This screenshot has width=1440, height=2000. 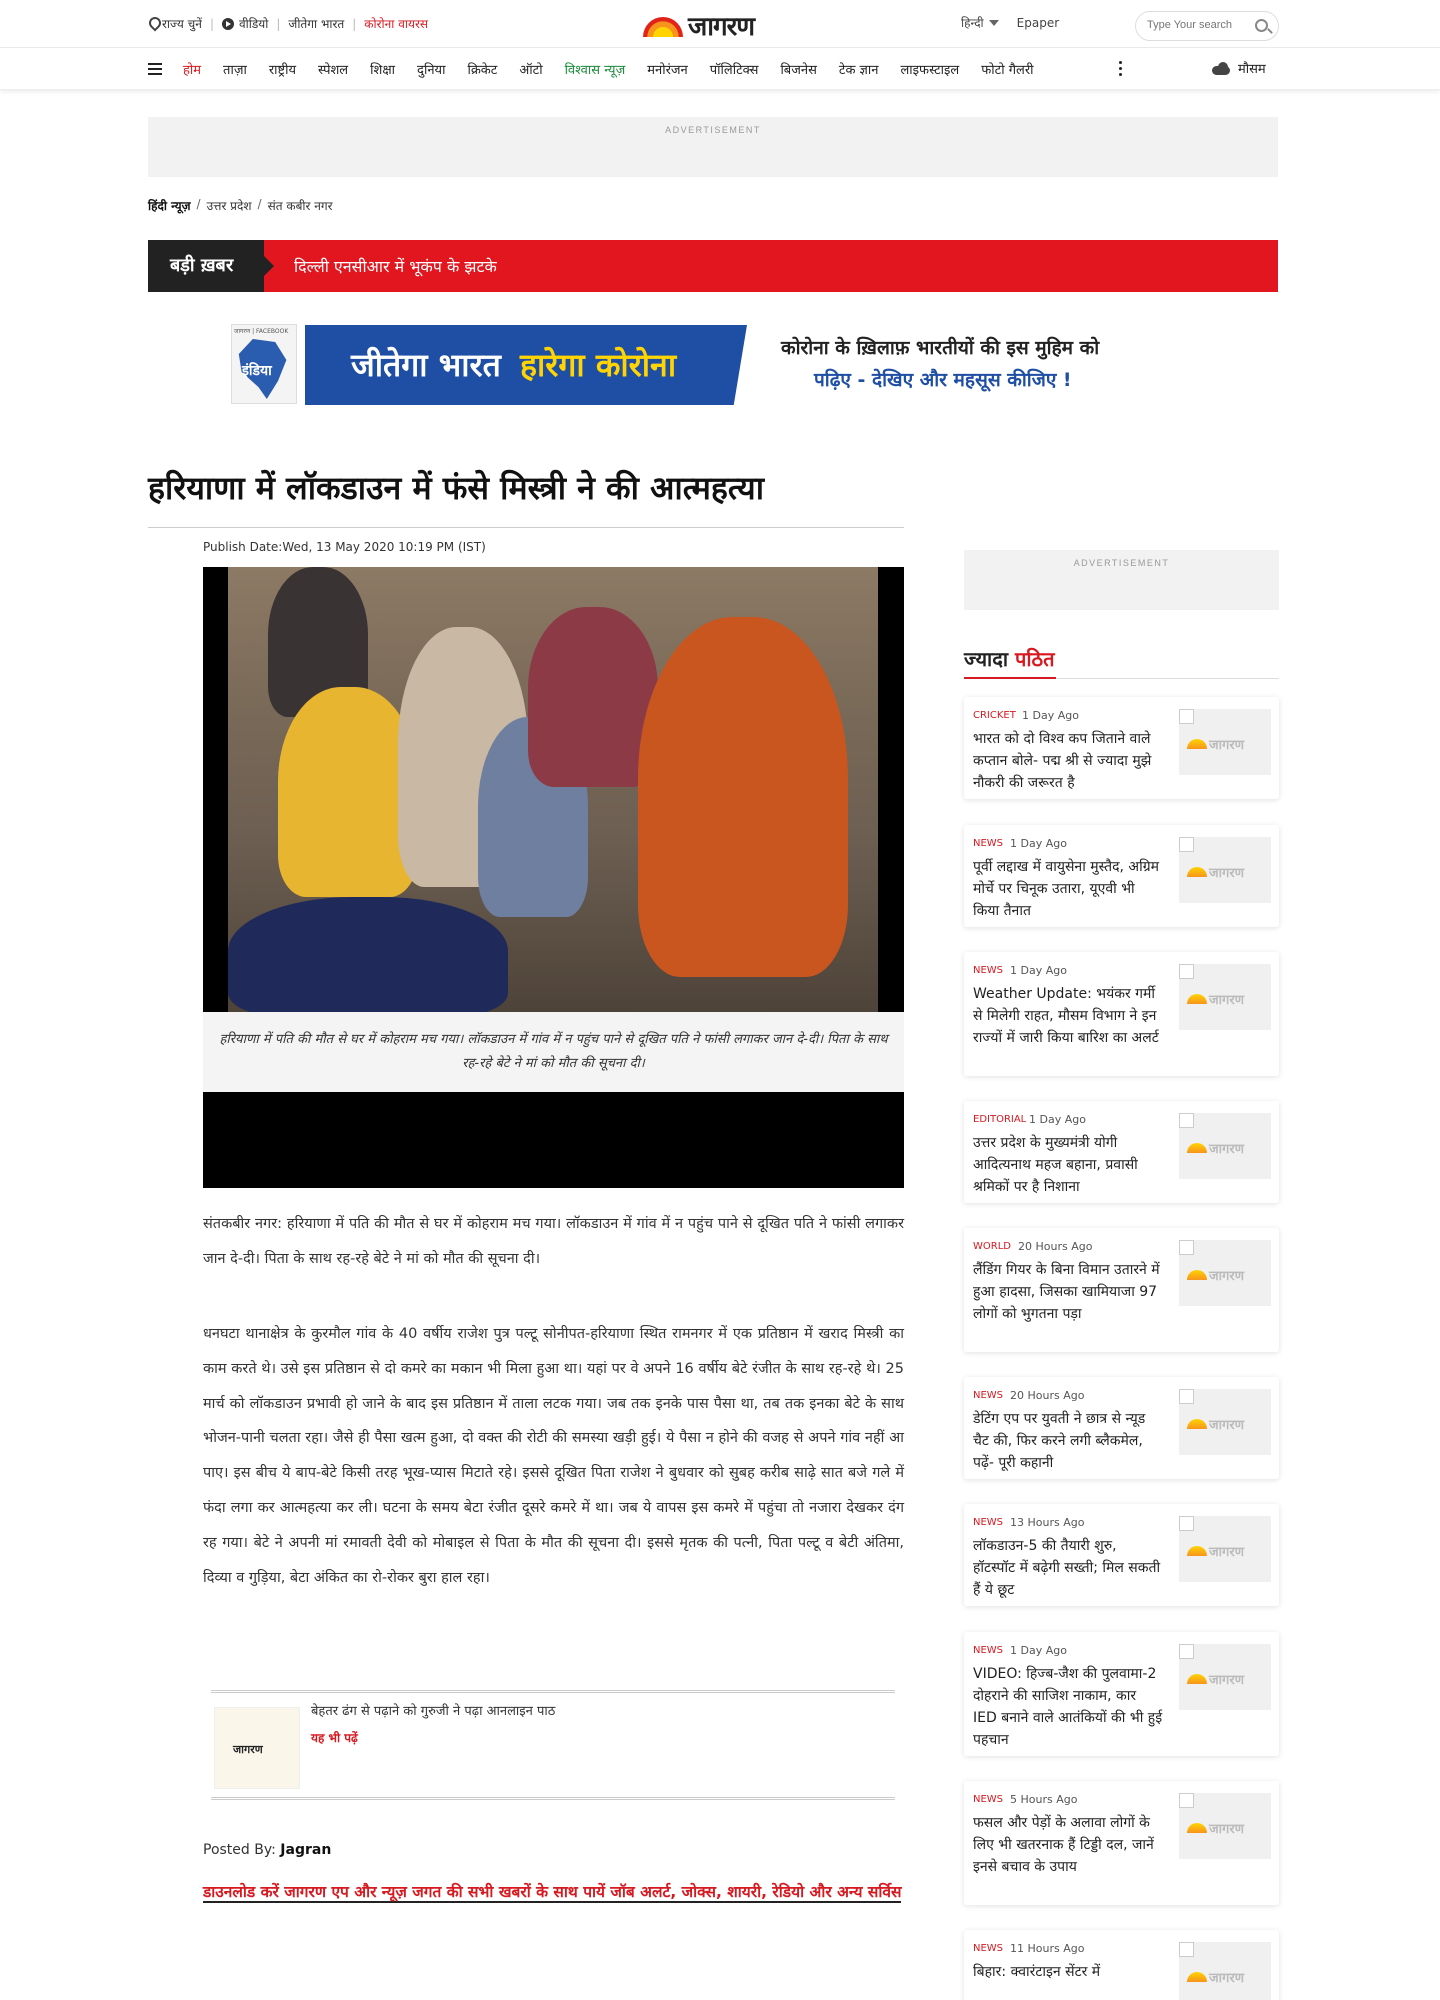 I want to click on state-select-link: राज्य चुनें, so click(x=175, y=23).